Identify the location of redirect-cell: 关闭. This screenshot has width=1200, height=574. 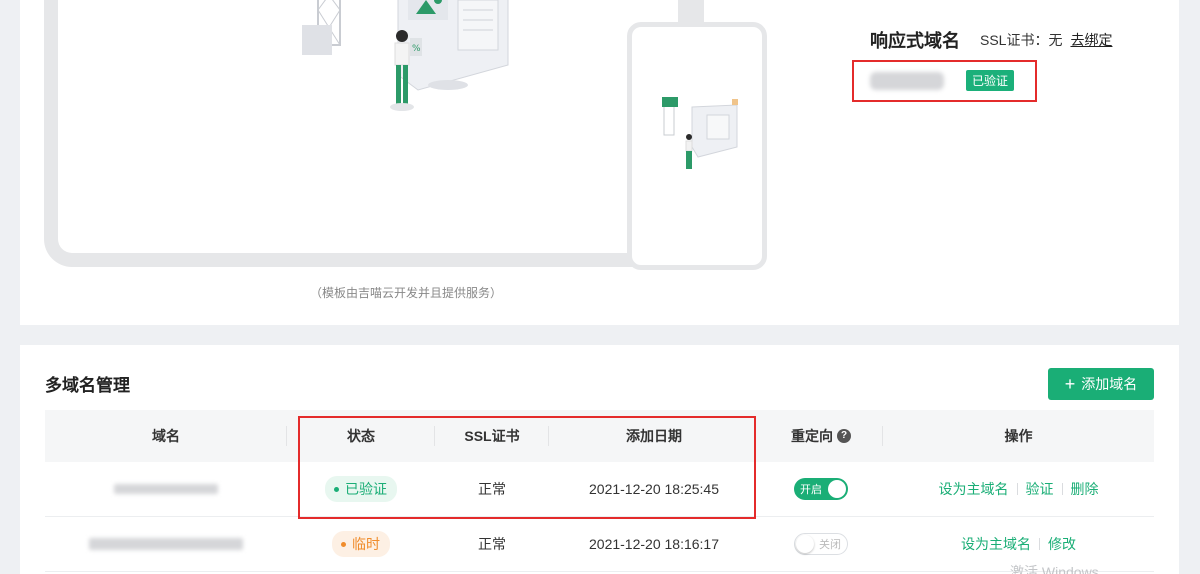
(821, 544).